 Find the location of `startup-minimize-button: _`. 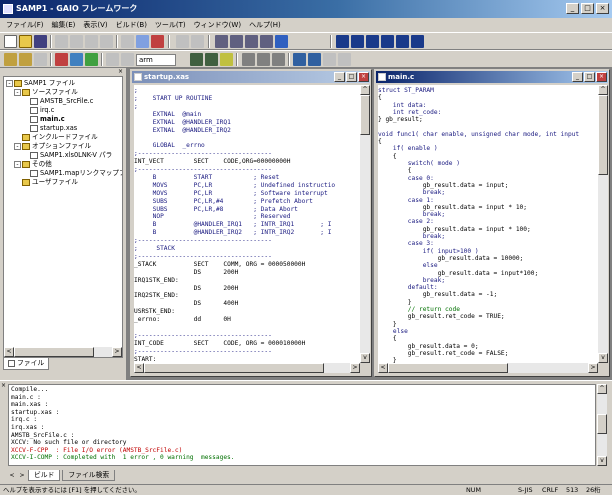

startup-minimize-button: _ is located at coordinates (339, 77).